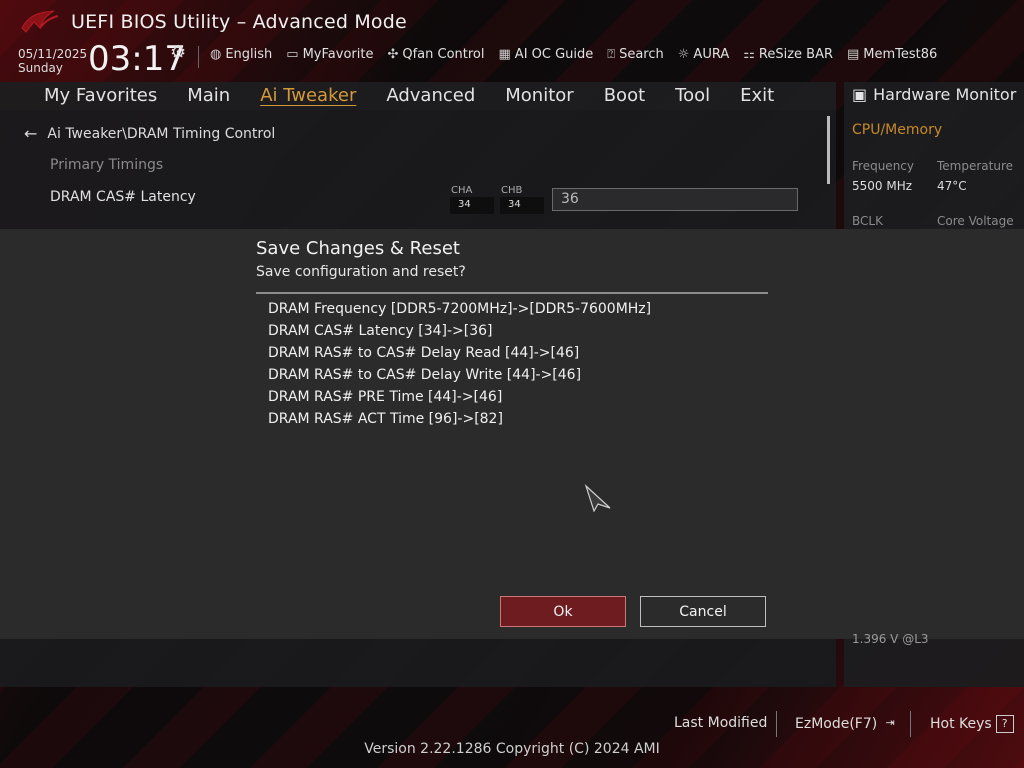 Image resolution: width=1024 pixels, height=768 pixels. I want to click on hot-keys-button: Hot Keys?, so click(972, 724).